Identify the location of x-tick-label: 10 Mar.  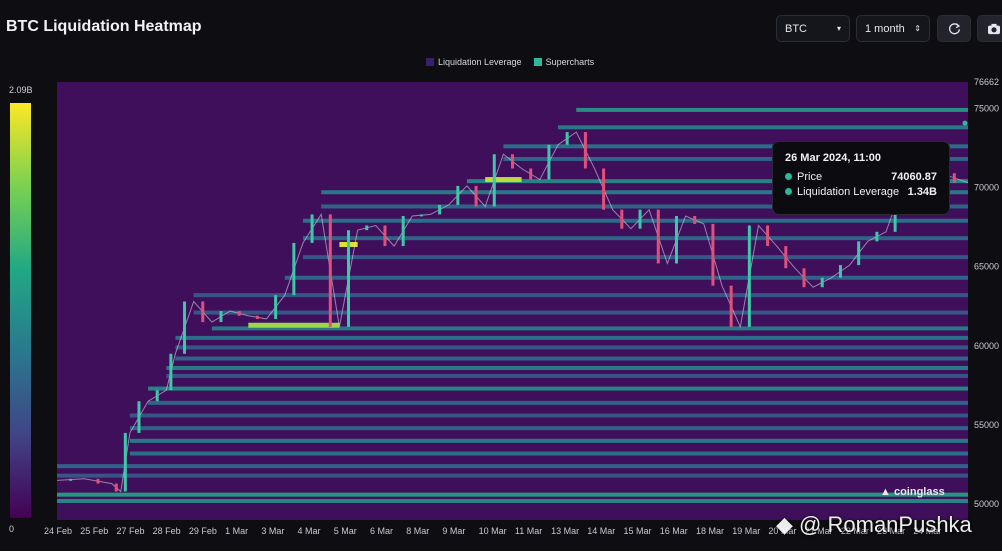
(493, 531).